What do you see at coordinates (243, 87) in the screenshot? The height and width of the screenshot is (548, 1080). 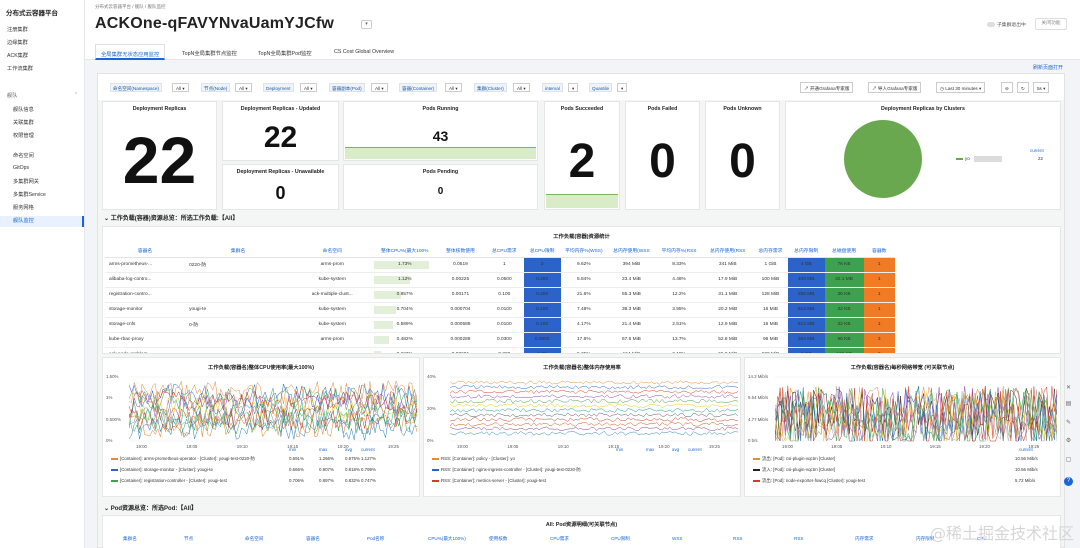 I see `filter-node-select: All ▾` at bounding box center [243, 87].